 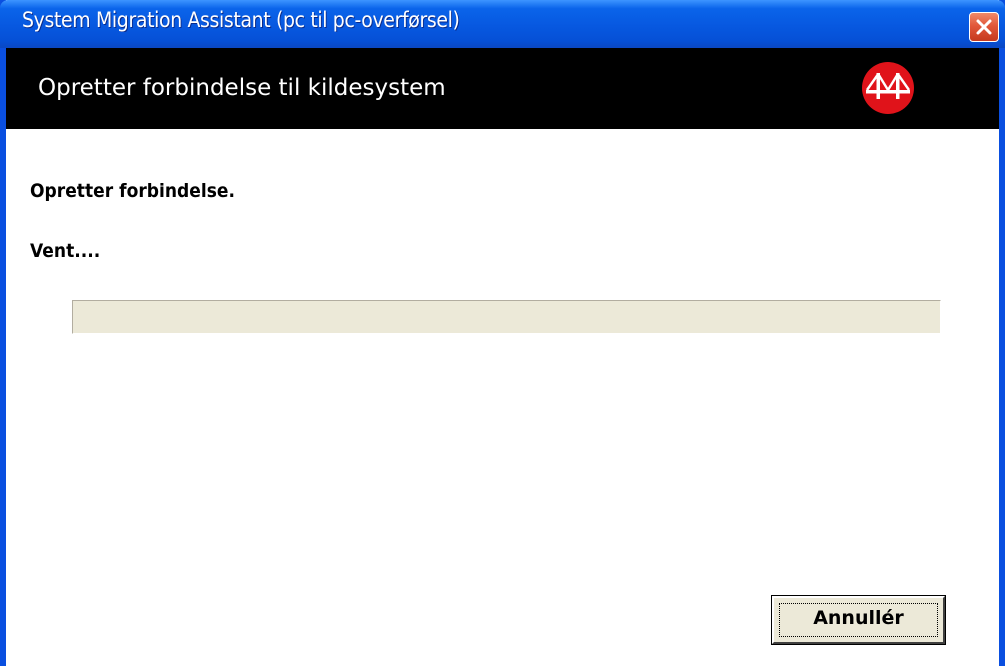 I want to click on bridge-logo-icon, so click(x=888, y=88).